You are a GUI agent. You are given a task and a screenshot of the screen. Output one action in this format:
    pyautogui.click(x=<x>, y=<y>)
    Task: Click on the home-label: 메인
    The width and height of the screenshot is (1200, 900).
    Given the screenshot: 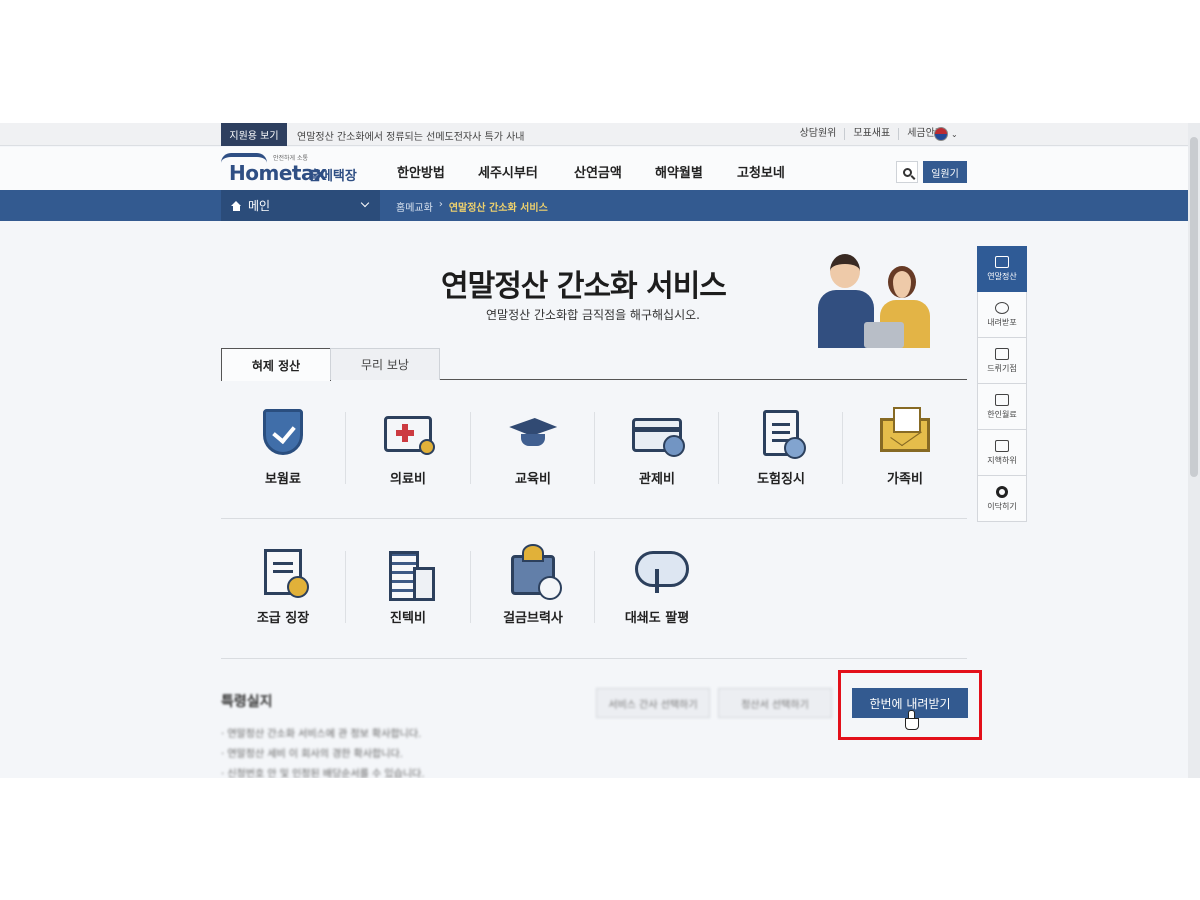 What is the action you would take?
    pyautogui.click(x=259, y=206)
    